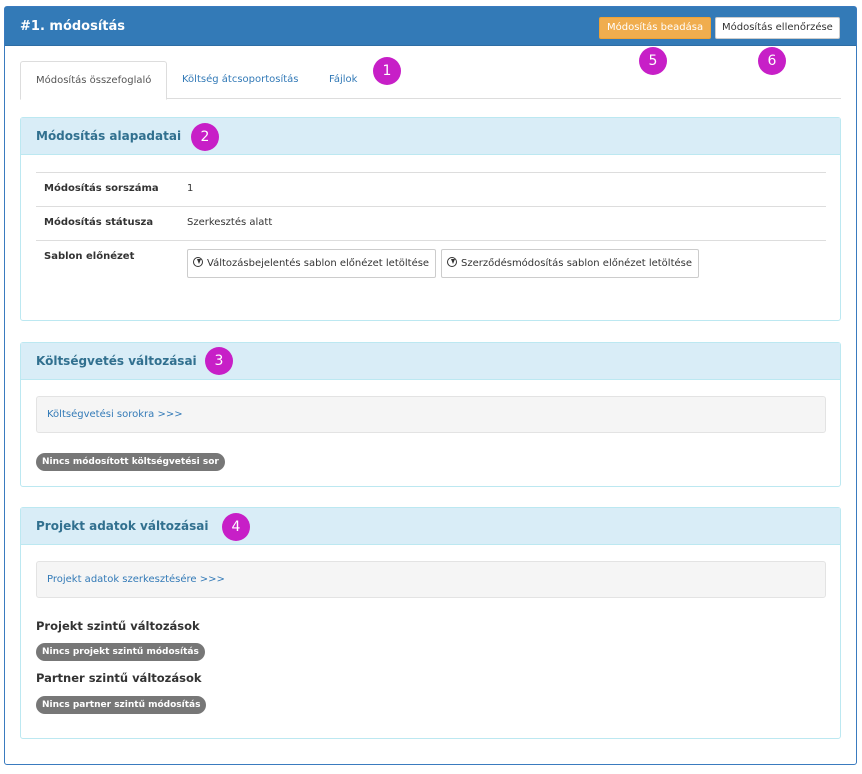 The height and width of the screenshot is (774, 862). What do you see at coordinates (118, 626) in the screenshot?
I see `project-level-heading: Projekt szintű változások` at bounding box center [118, 626].